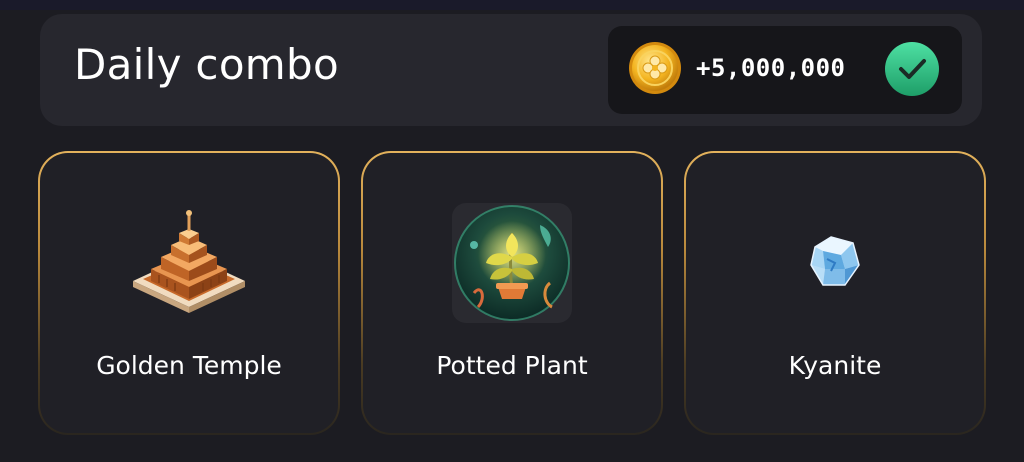  I want to click on reward-box: +5,000,000, so click(785, 70).